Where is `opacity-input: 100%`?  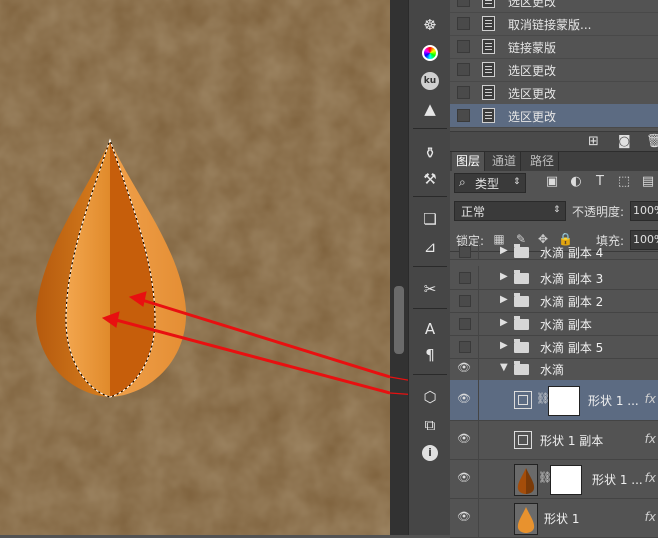
opacity-input: 100% is located at coordinates (644, 211).